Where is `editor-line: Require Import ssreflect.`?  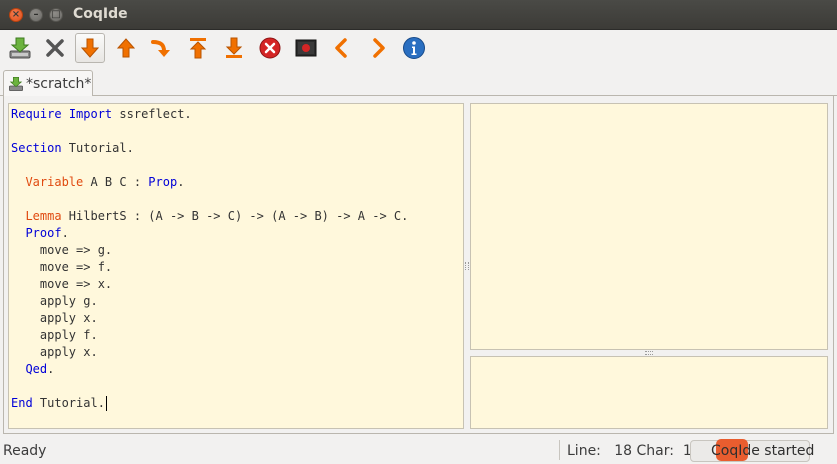
editor-line: Require Import ssreflect. is located at coordinates (236, 114).